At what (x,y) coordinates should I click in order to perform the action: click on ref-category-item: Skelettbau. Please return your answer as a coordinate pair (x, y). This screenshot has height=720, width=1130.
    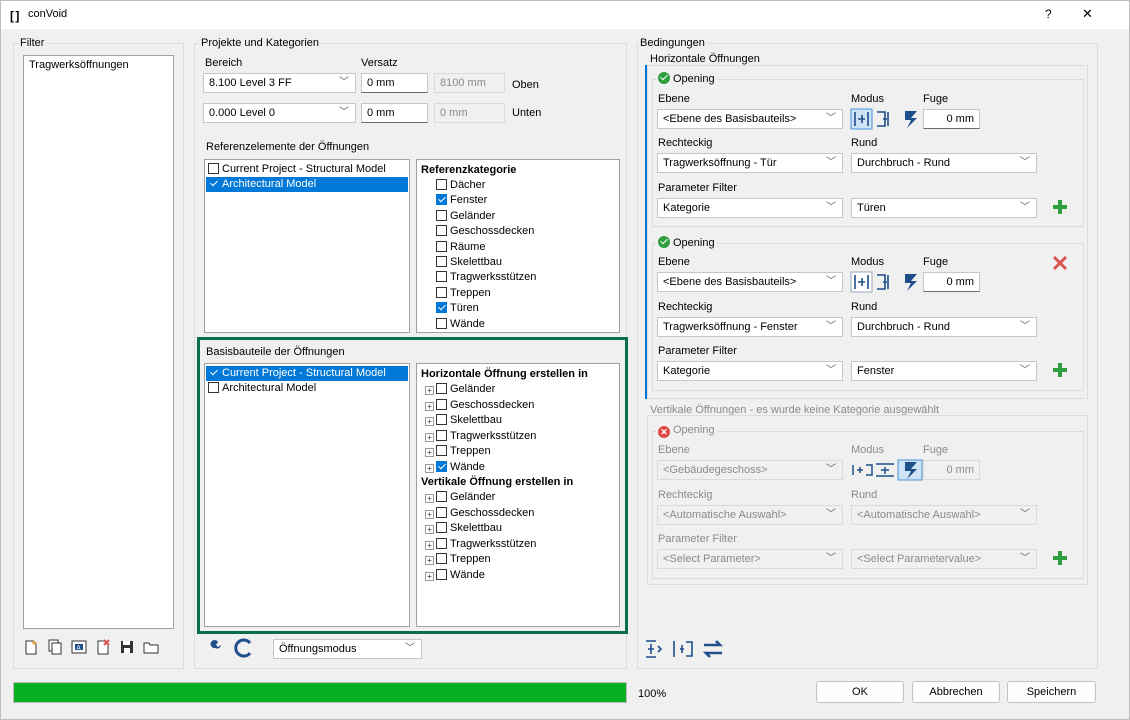
    Looking at the image, I should click on (469, 262).